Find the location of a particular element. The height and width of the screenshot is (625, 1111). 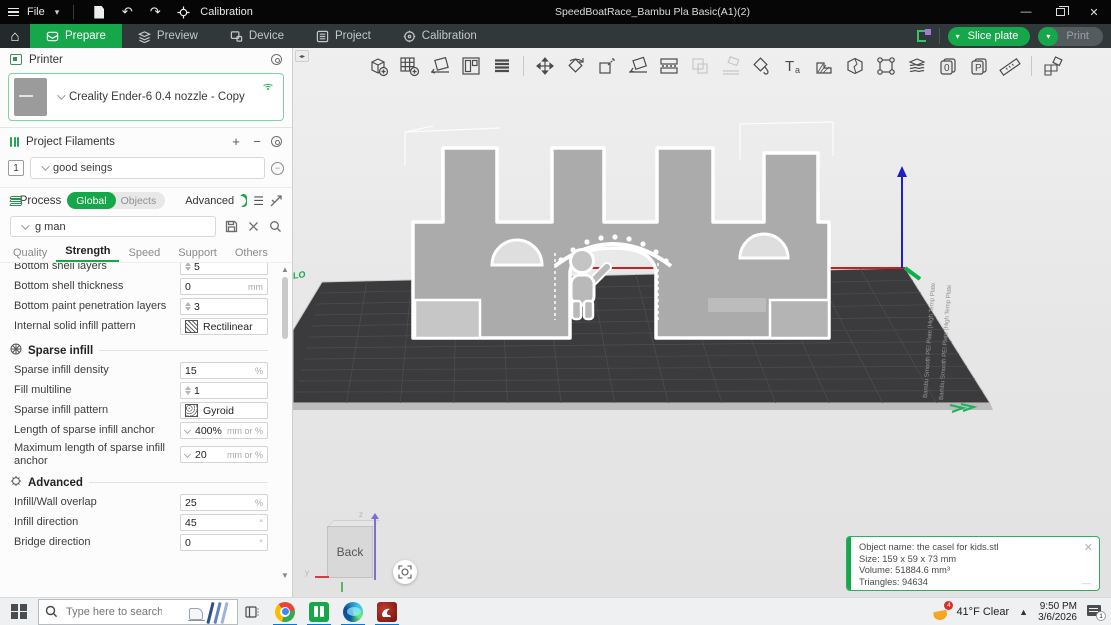

navigation-cube: z y Back is located at coordinates (345, 552).